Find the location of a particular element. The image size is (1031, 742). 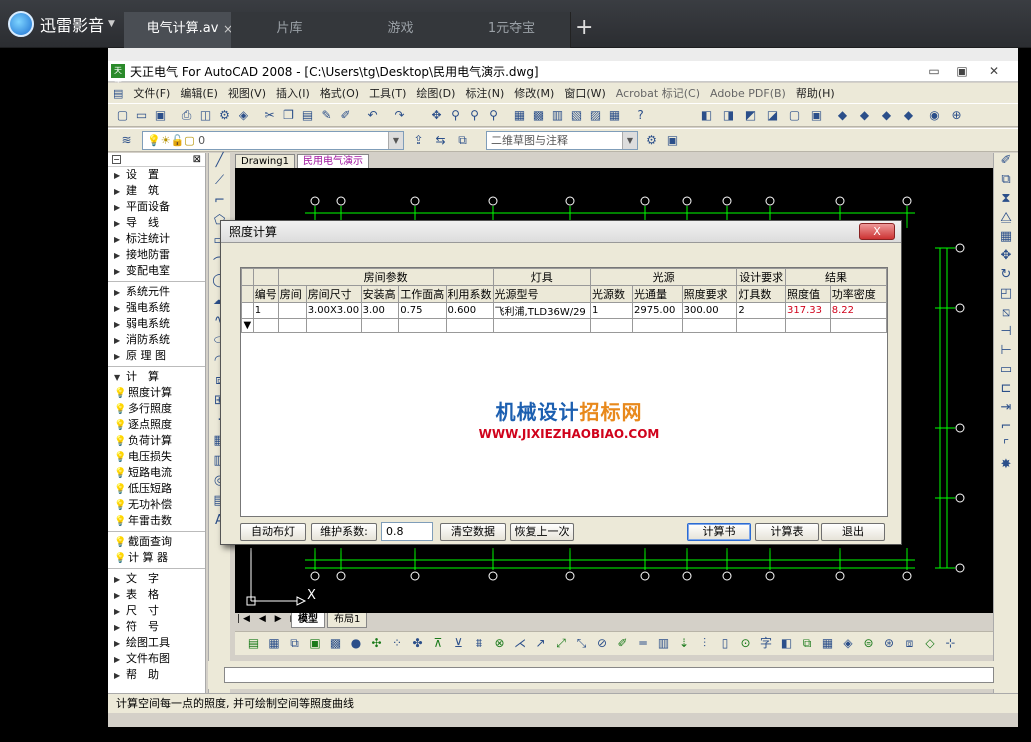

workspace-combo: 二维草图与注释 ▼ is located at coordinates (562, 140).